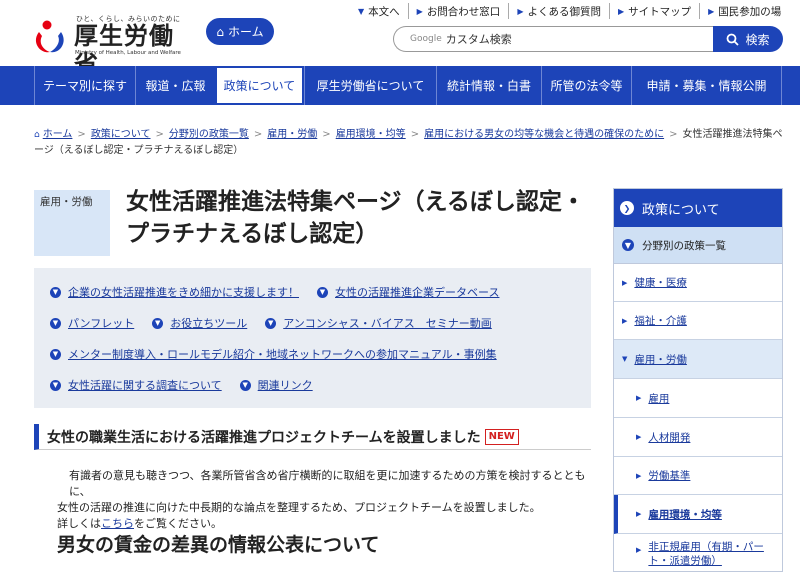 The image size is (800, 572). Describe the element at coordinates (698, 208) in the screenshot. I see `sidebar-title: ❯ 政策について` at that location.